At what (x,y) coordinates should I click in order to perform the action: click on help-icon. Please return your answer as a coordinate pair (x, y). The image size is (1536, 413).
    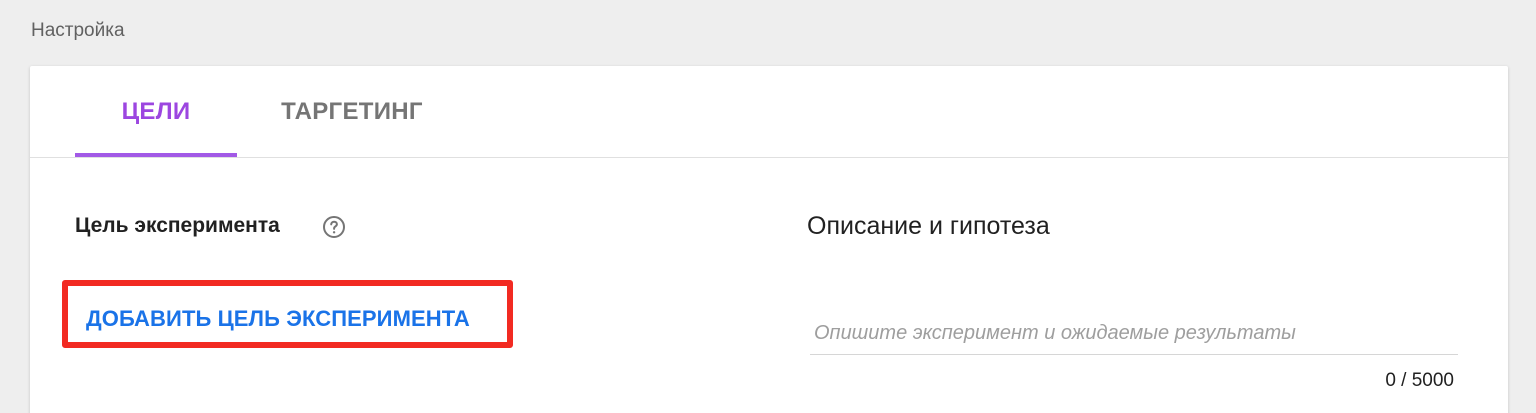
    Looking at the image, I should click on (334, 227).